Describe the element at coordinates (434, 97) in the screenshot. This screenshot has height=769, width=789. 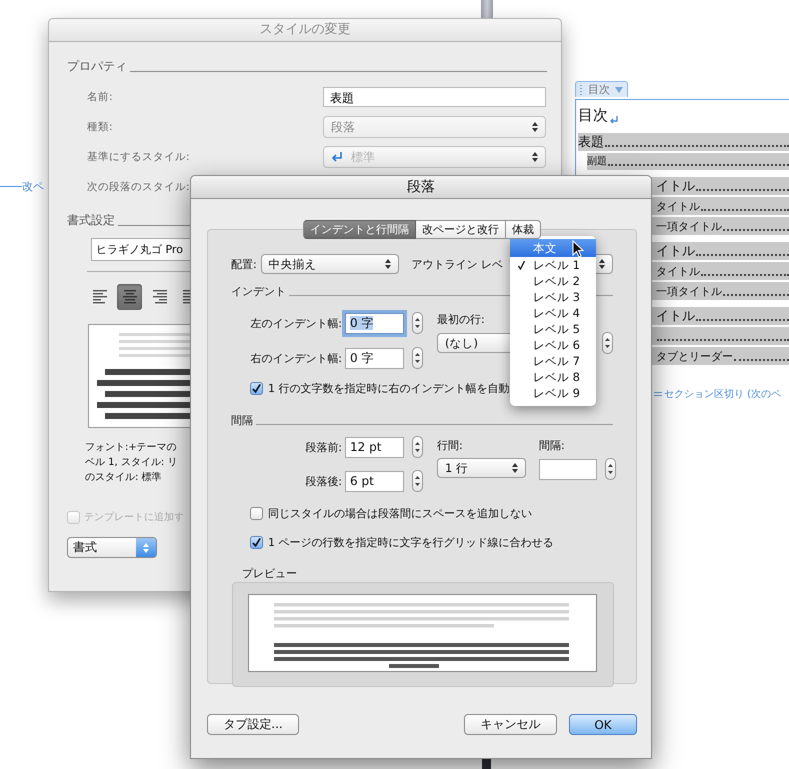
I see `name-field: 表題` at that location.